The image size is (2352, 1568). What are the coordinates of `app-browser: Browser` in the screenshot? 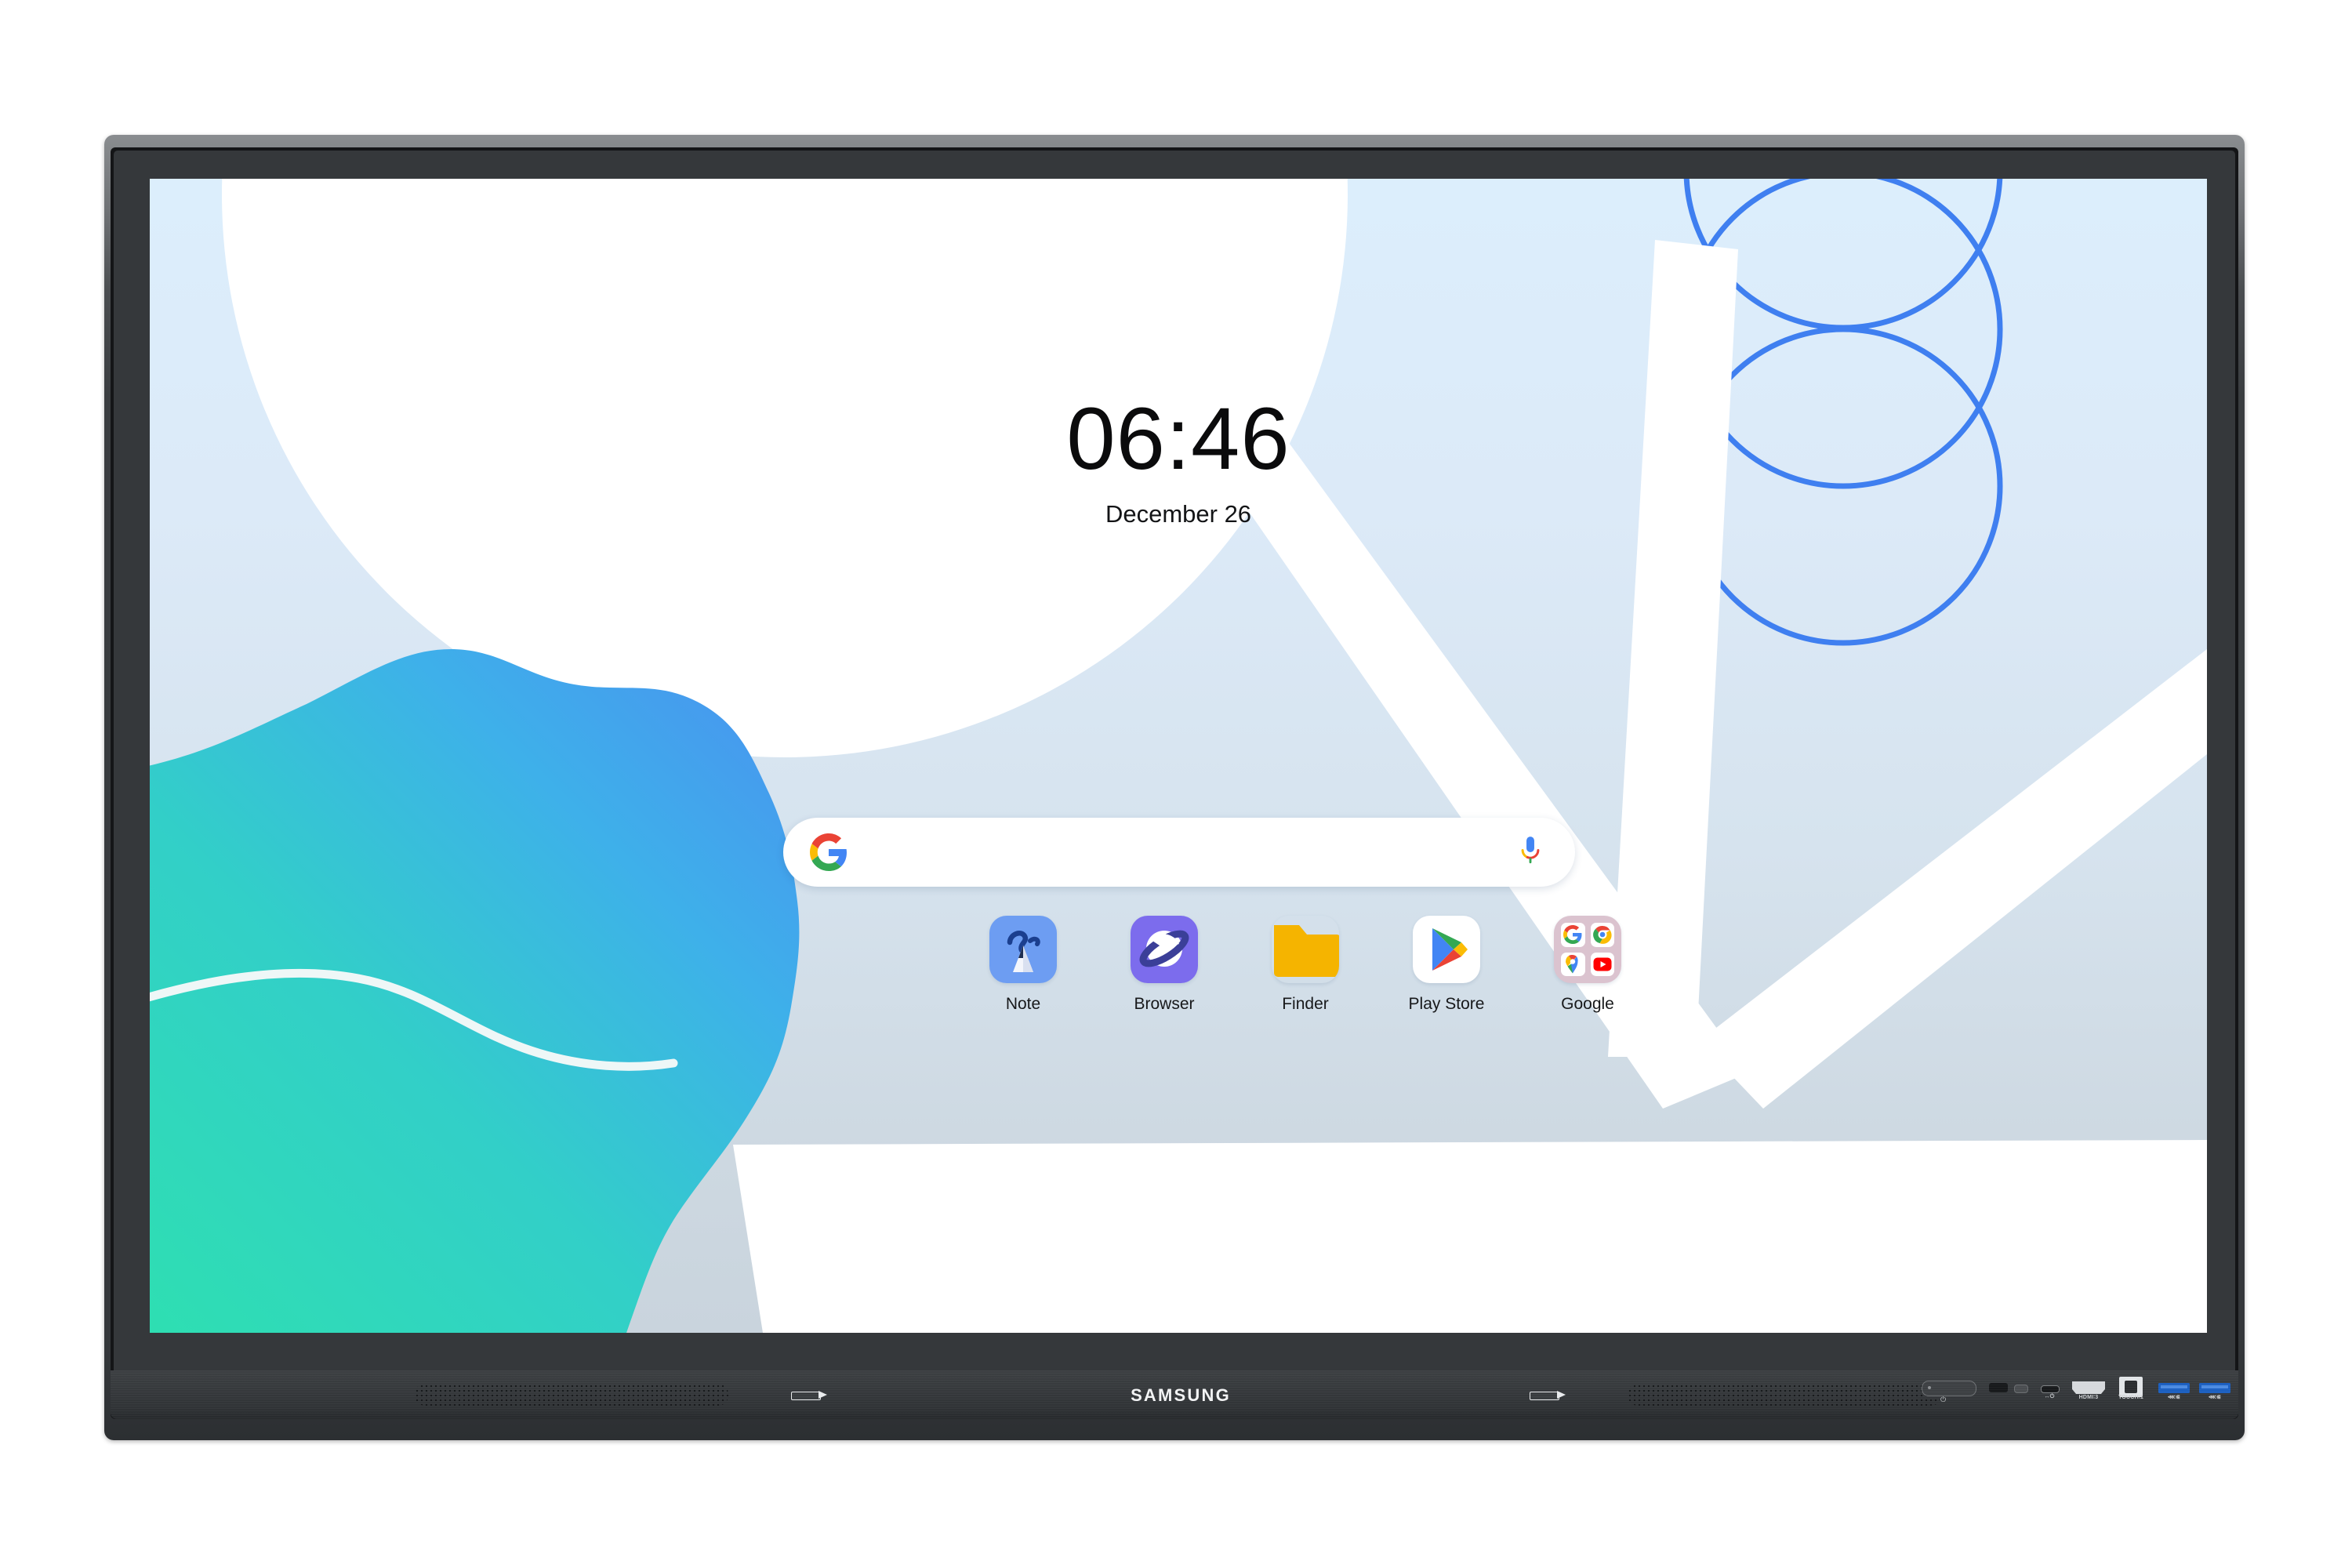 It's located at (1164, 965).